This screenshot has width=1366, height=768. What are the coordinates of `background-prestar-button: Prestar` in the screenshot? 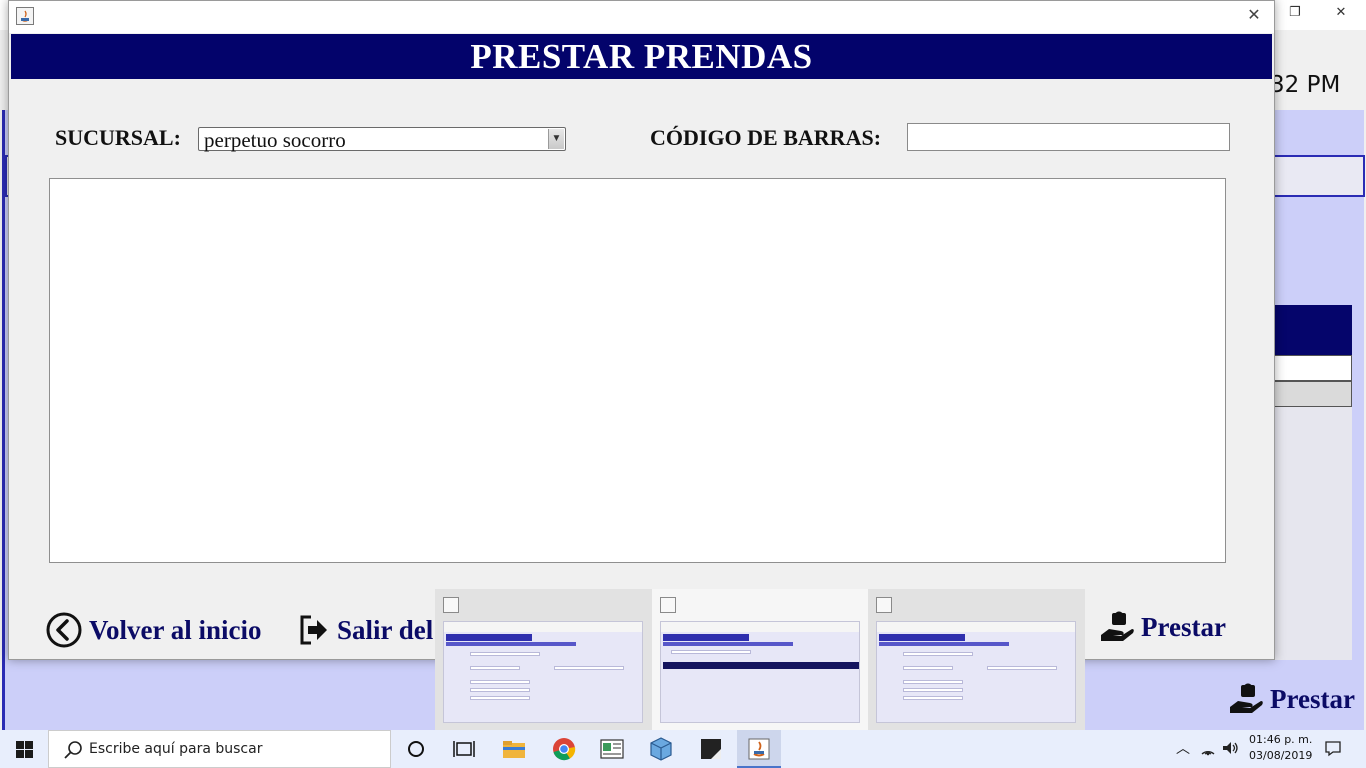 It's located at (1291, 699).